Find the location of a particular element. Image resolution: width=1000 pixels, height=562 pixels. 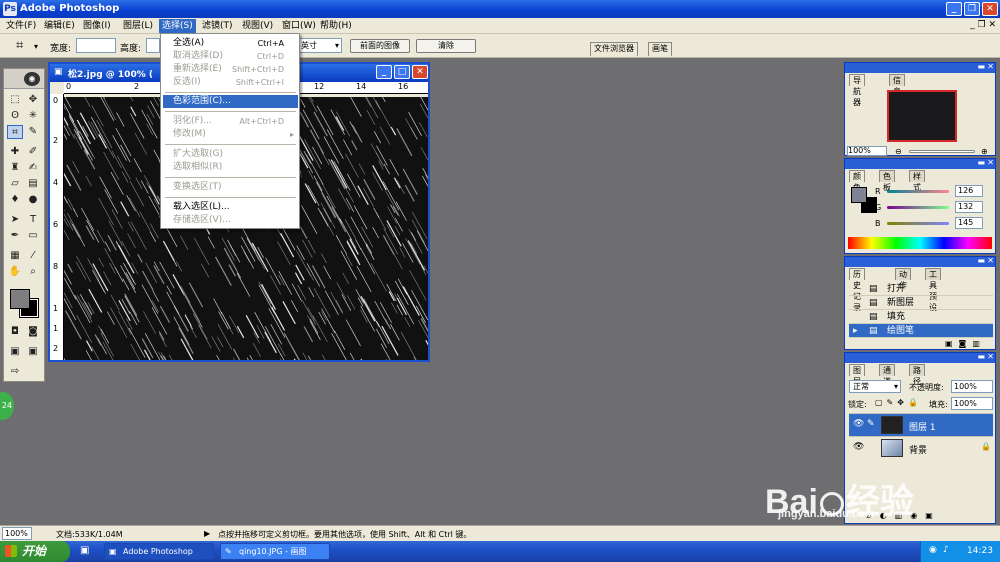

menu-layer: 图层(L) is located at coordinates (138, 26).